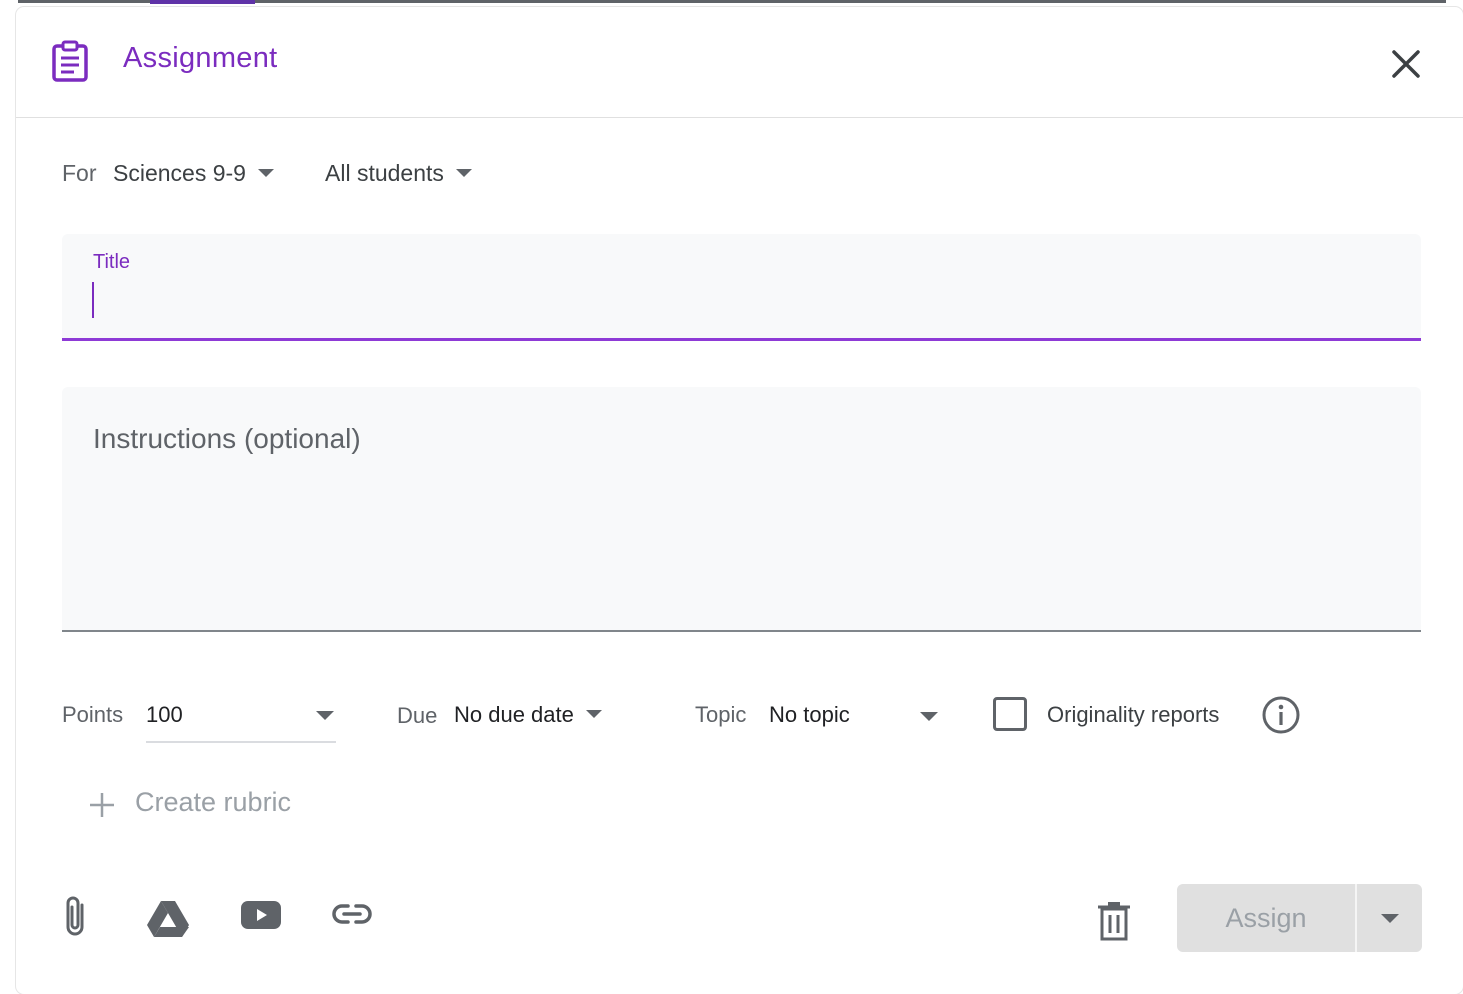 The image size is (1463, 994). I want to click on points-label: Points, so click(93, 714).